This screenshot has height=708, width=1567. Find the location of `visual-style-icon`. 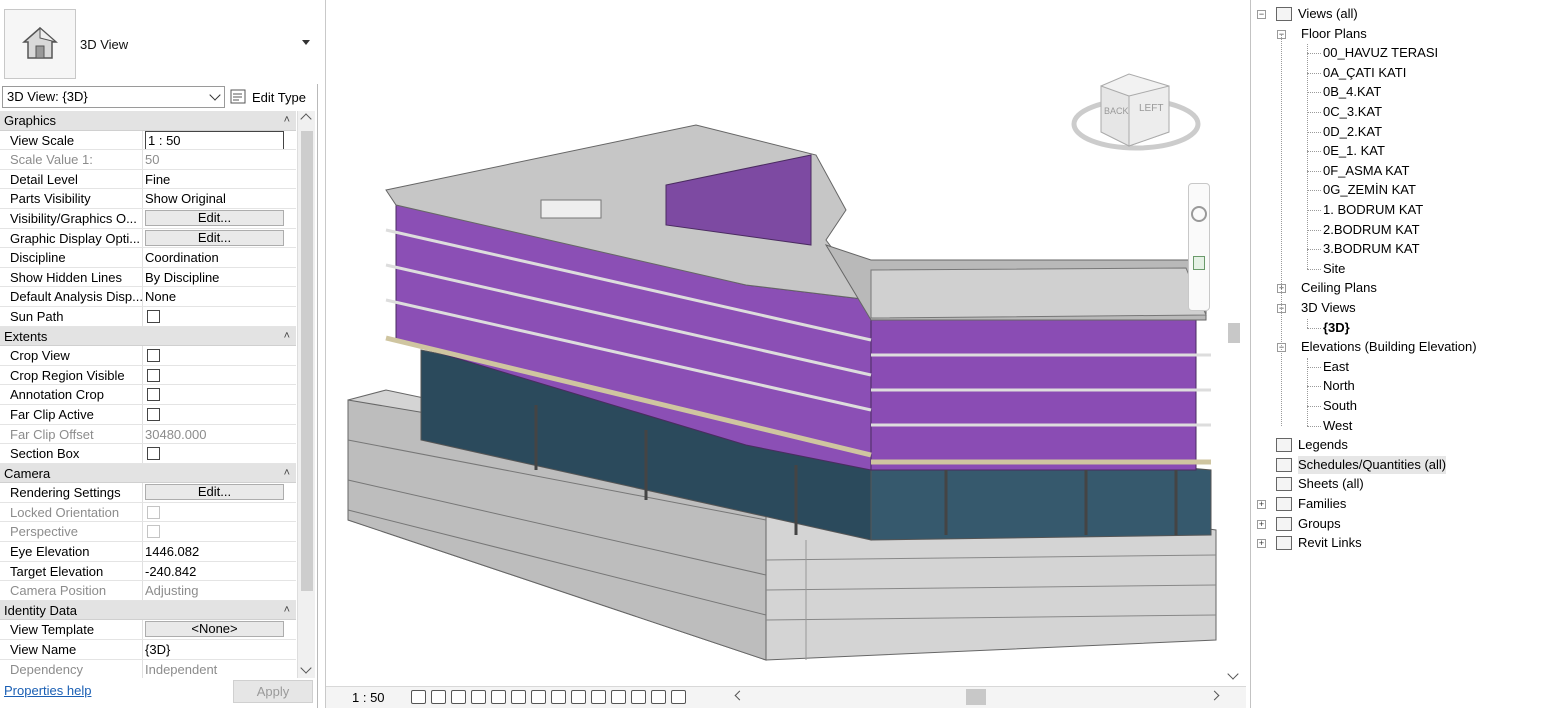

visual-style-icon is located at coordinates (438, 697).